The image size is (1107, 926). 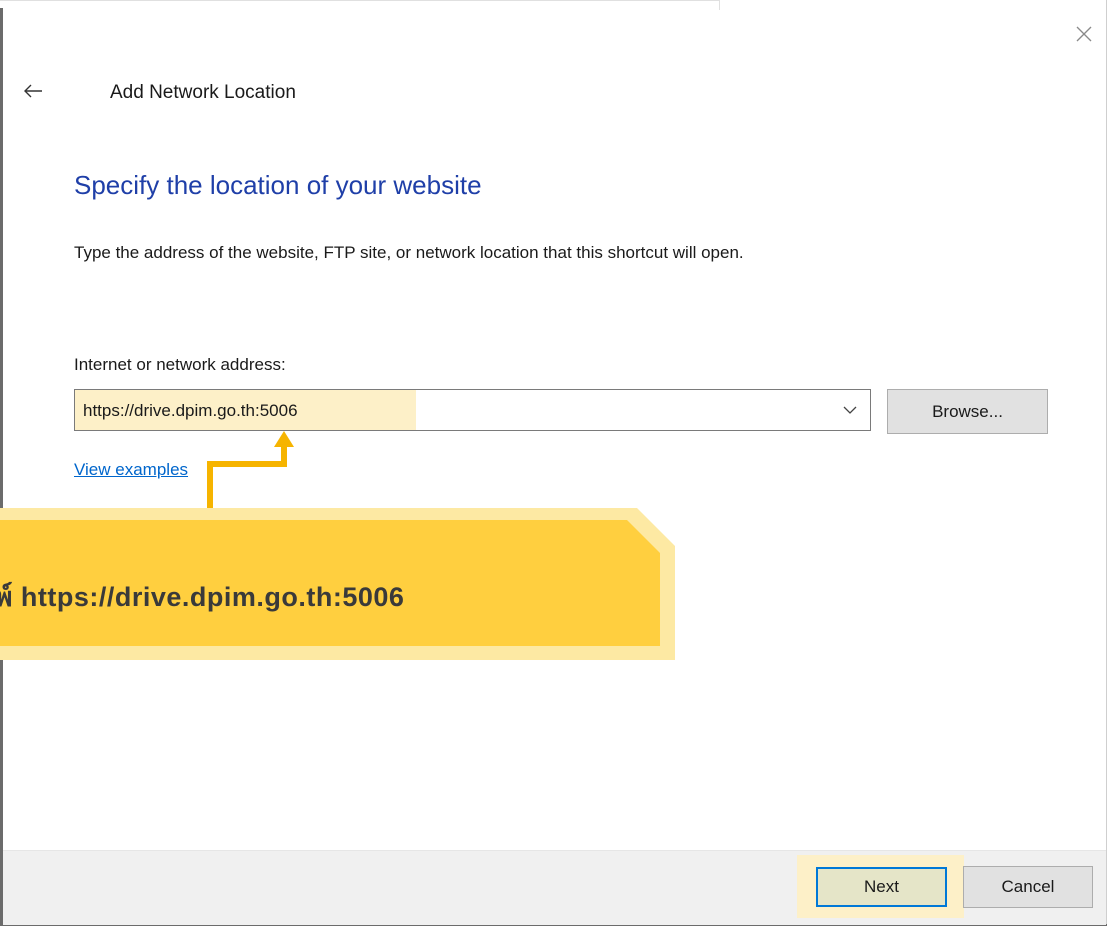 I want to click on dropdown-toggle, so click(x=852, y=410).